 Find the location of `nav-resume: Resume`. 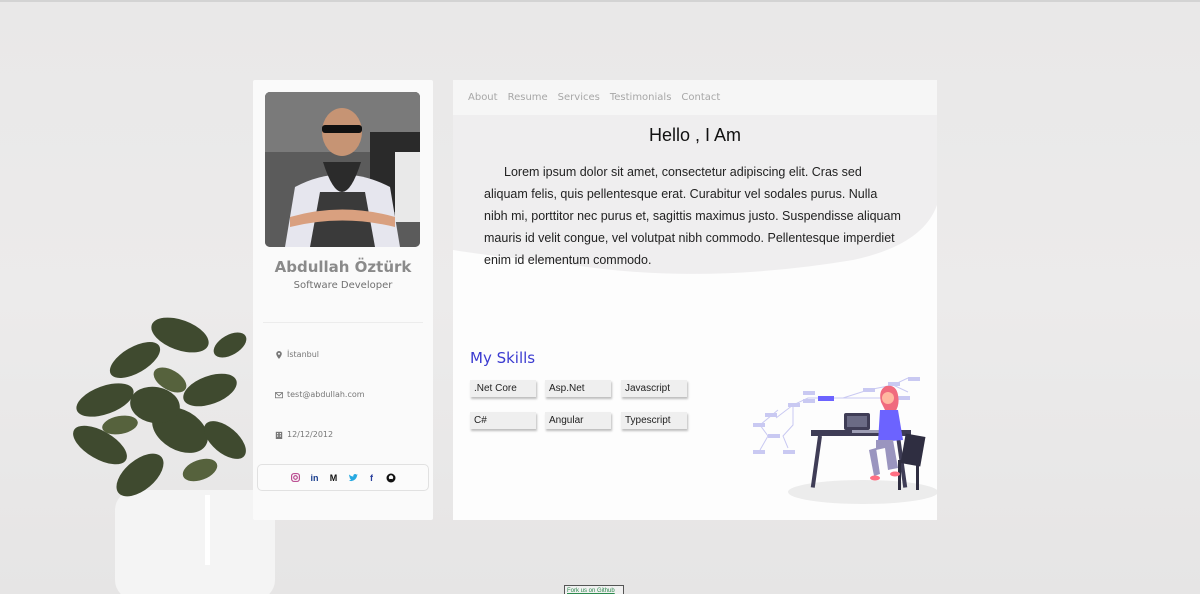

nav-resume: Resume is located at coordinates (528, 97).